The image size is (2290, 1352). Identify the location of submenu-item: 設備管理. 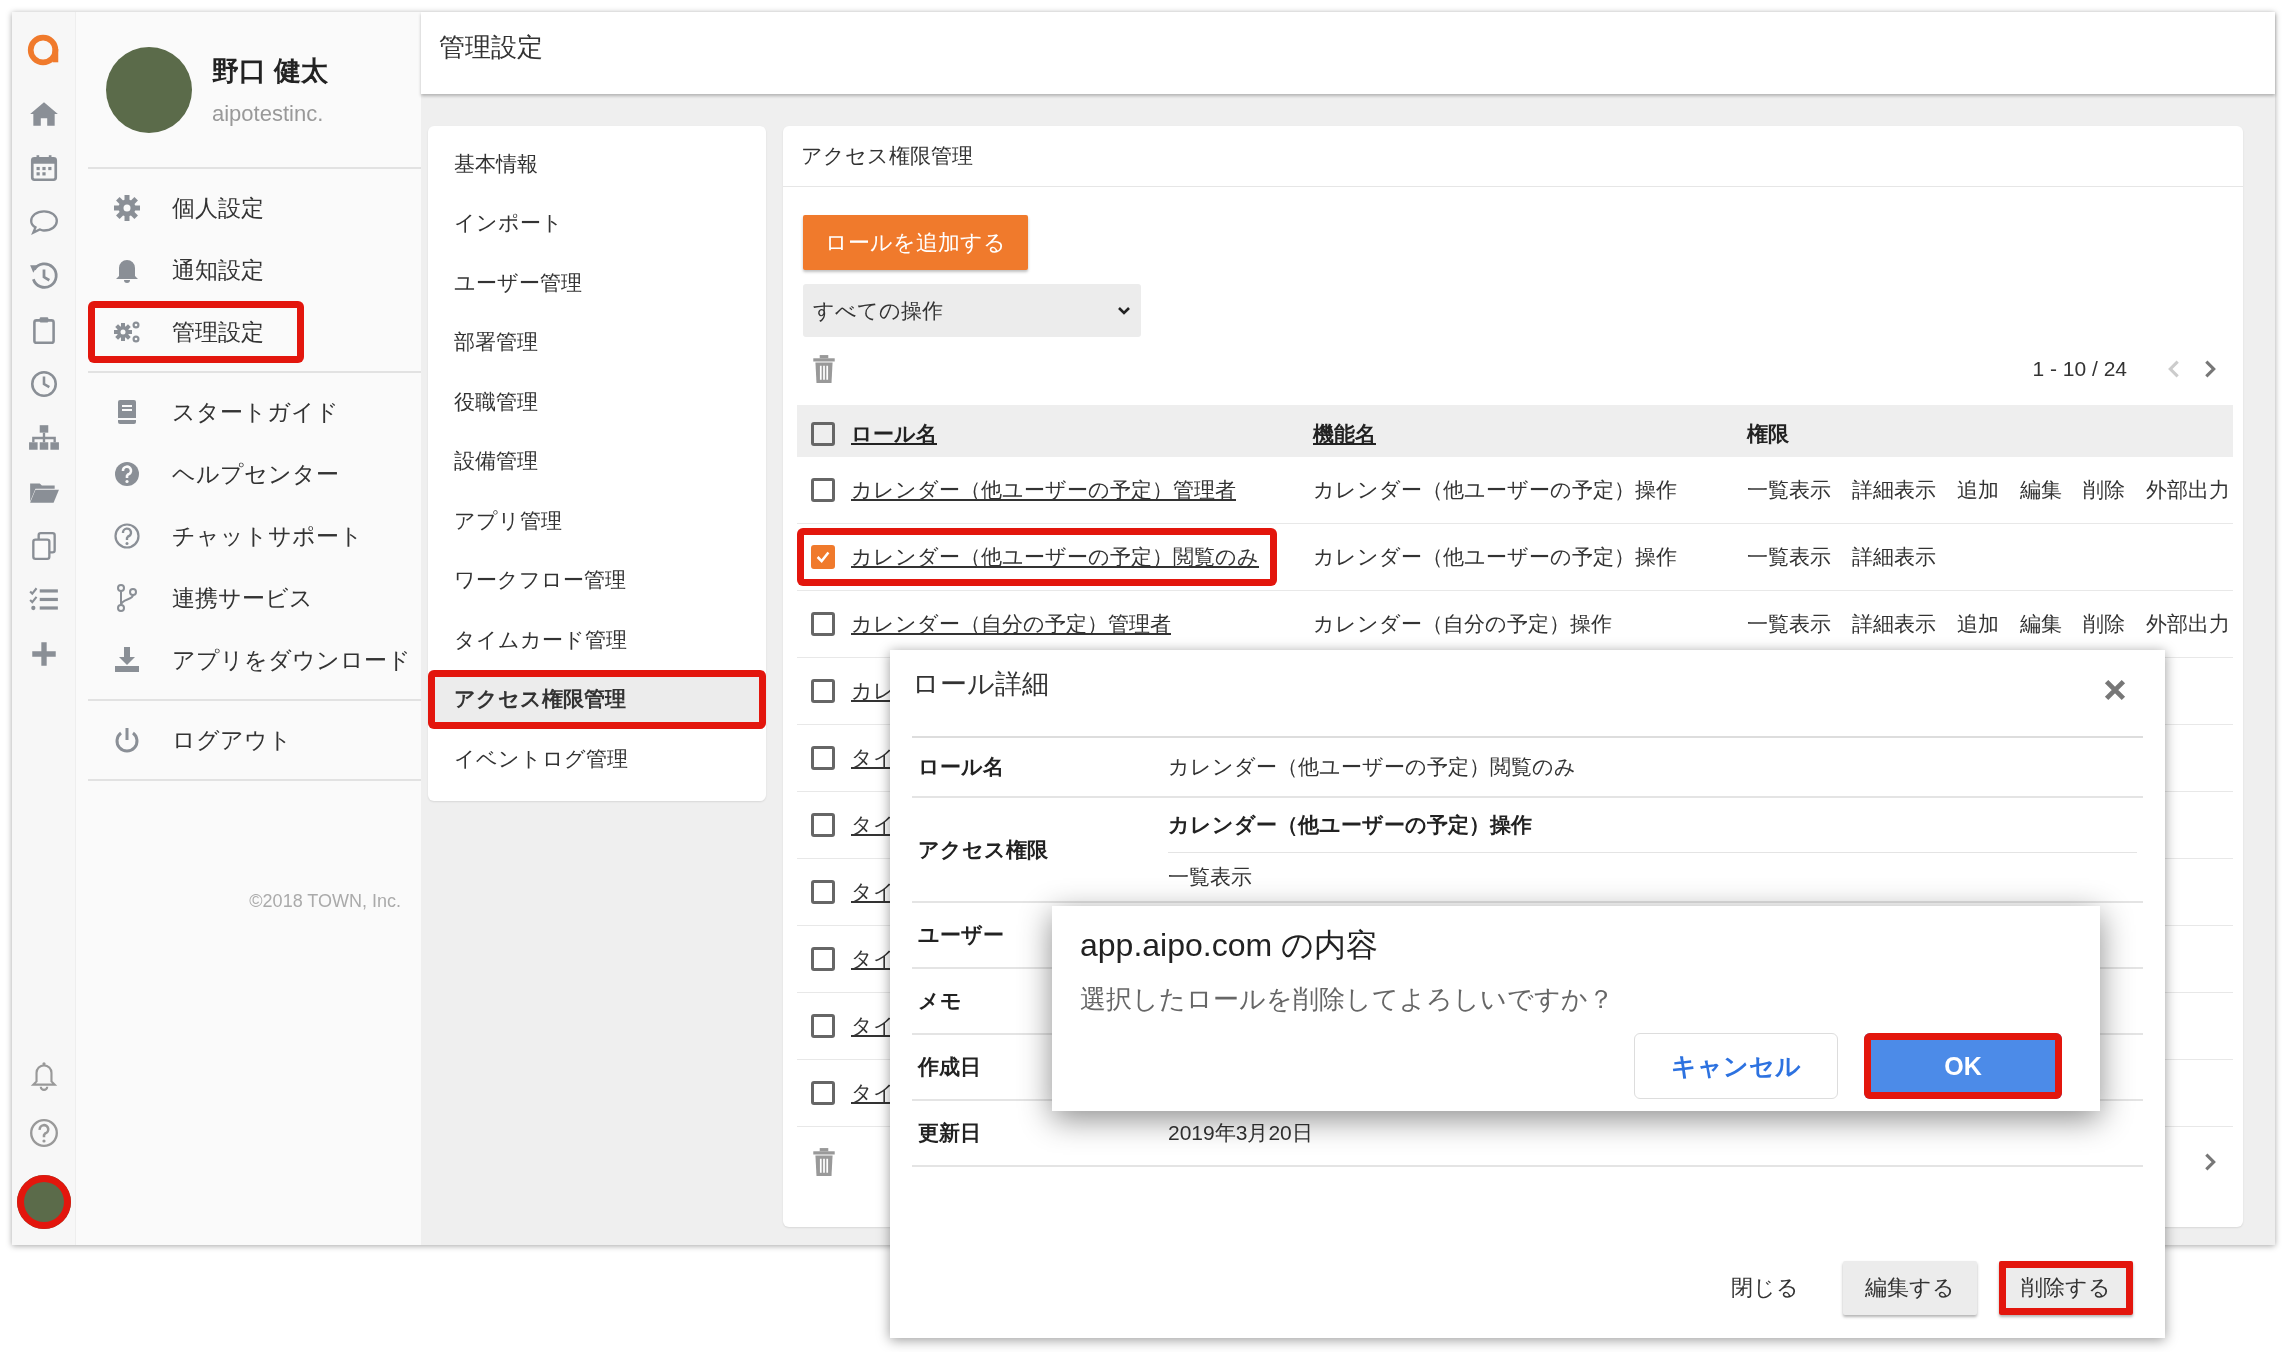
(597, 461).